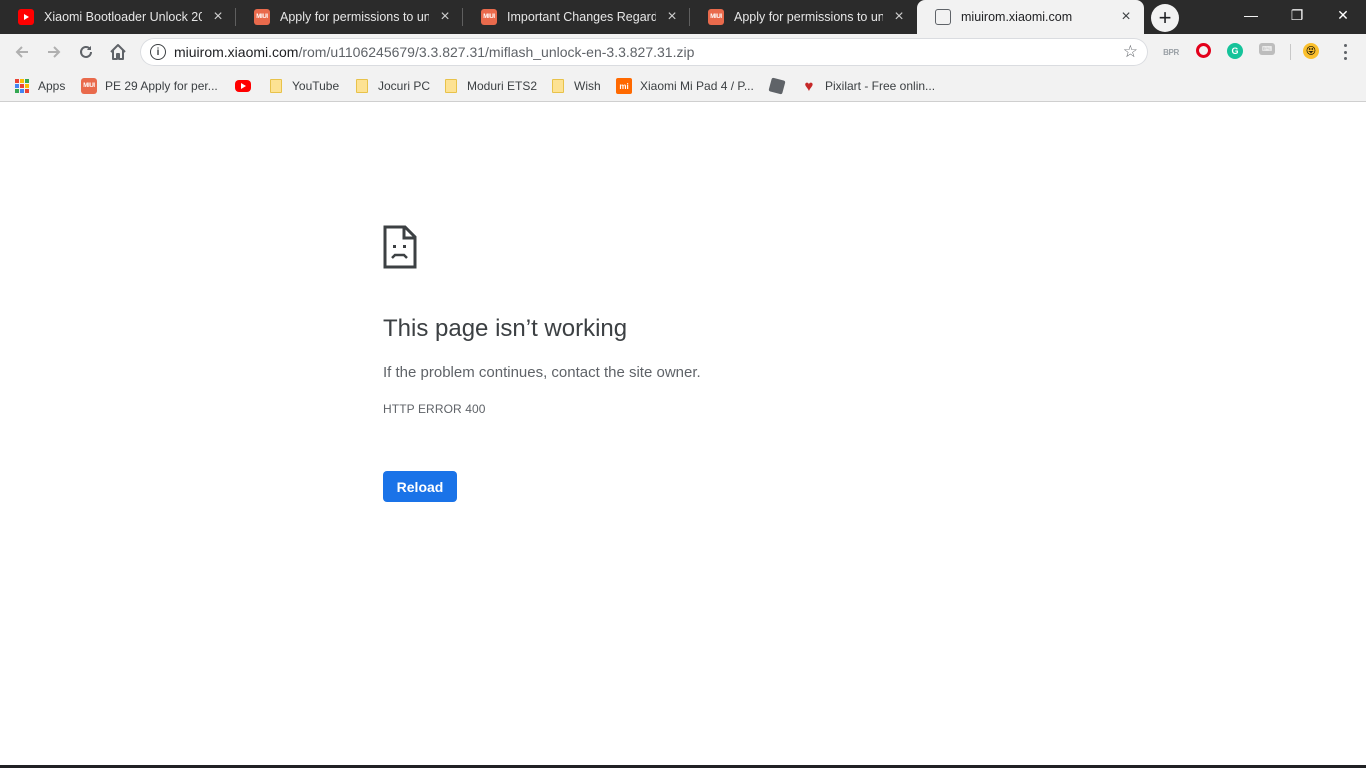 This screenshot has width=1366, height=768. What do you see at coordinates (809, 86) in the screenshot?
I see `pixel-heart-icon: ♥` at bounding box center [809, 86].